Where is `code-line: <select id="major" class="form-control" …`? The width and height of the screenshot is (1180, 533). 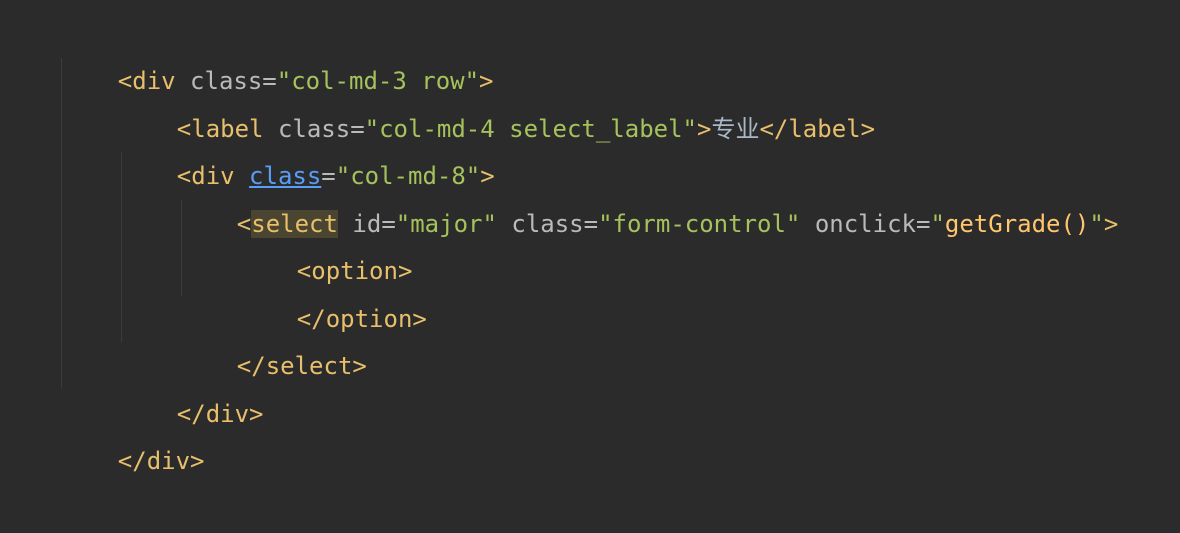
code-line: <select id="major" class="form-control" … is located at coordinates (648, 195).